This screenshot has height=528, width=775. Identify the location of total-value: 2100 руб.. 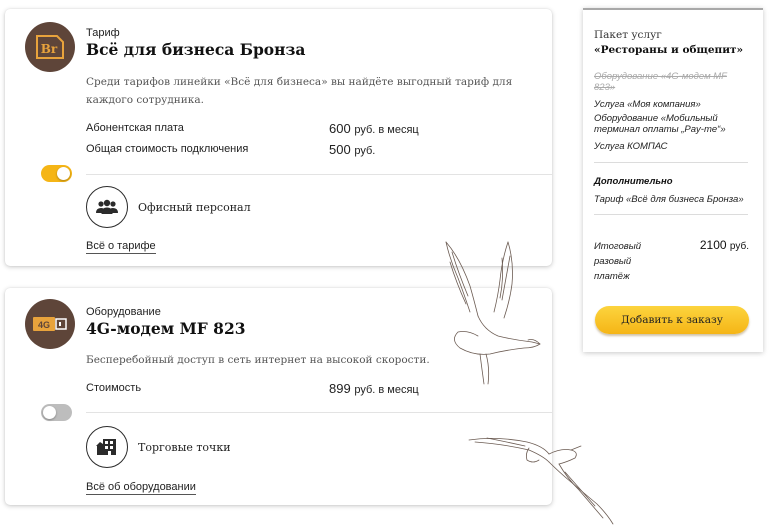
(724, 245).